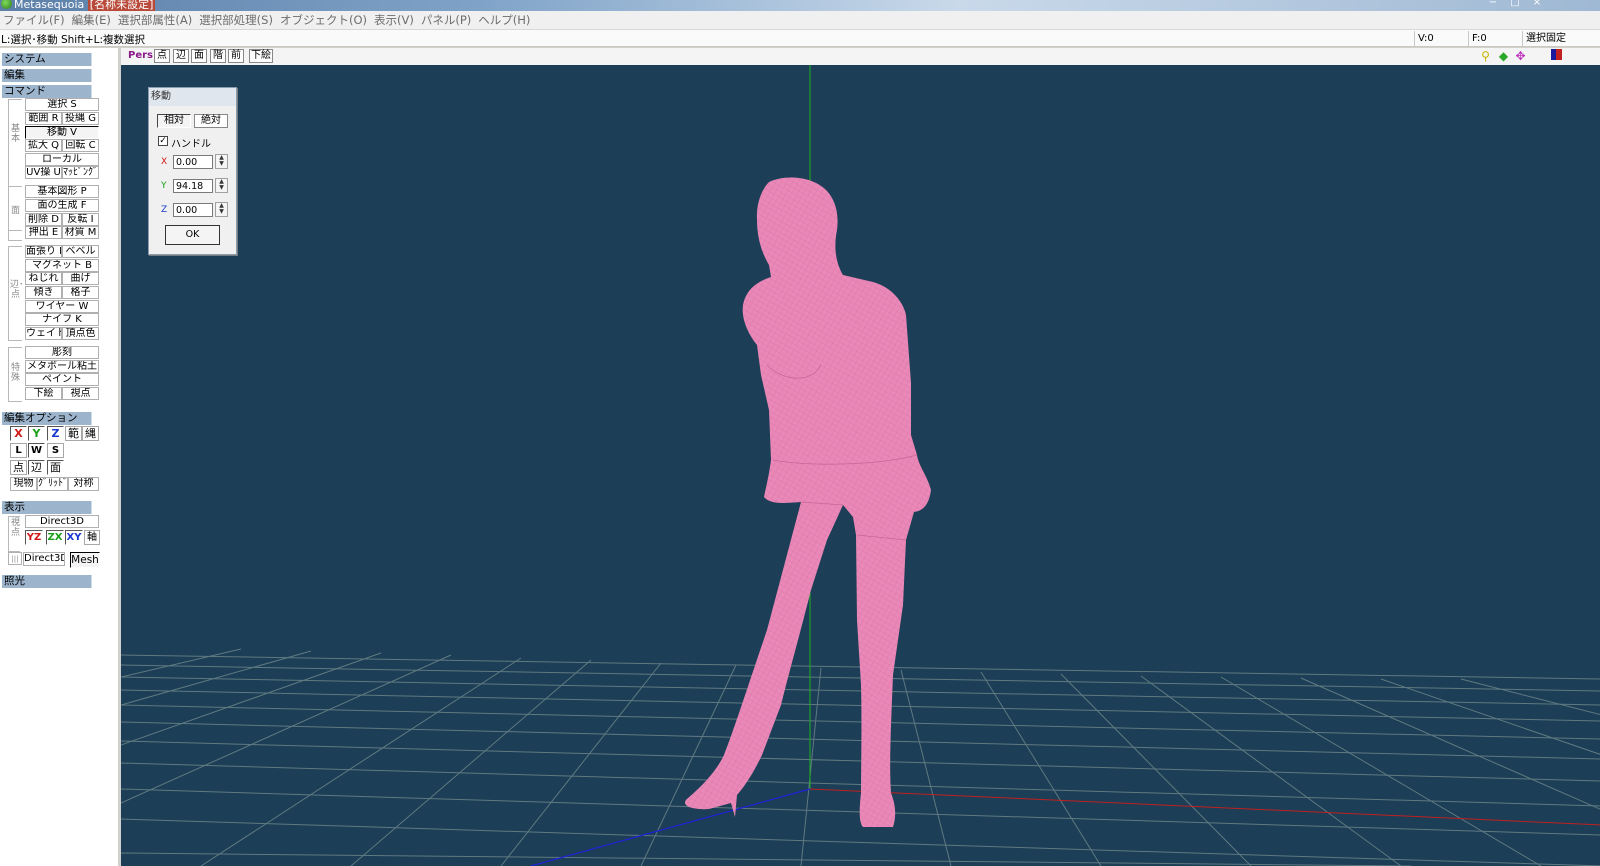  Describe the element at coordinates (446, 20) in the screenshot. I see `menu-panel: パネル(P)` at that location.